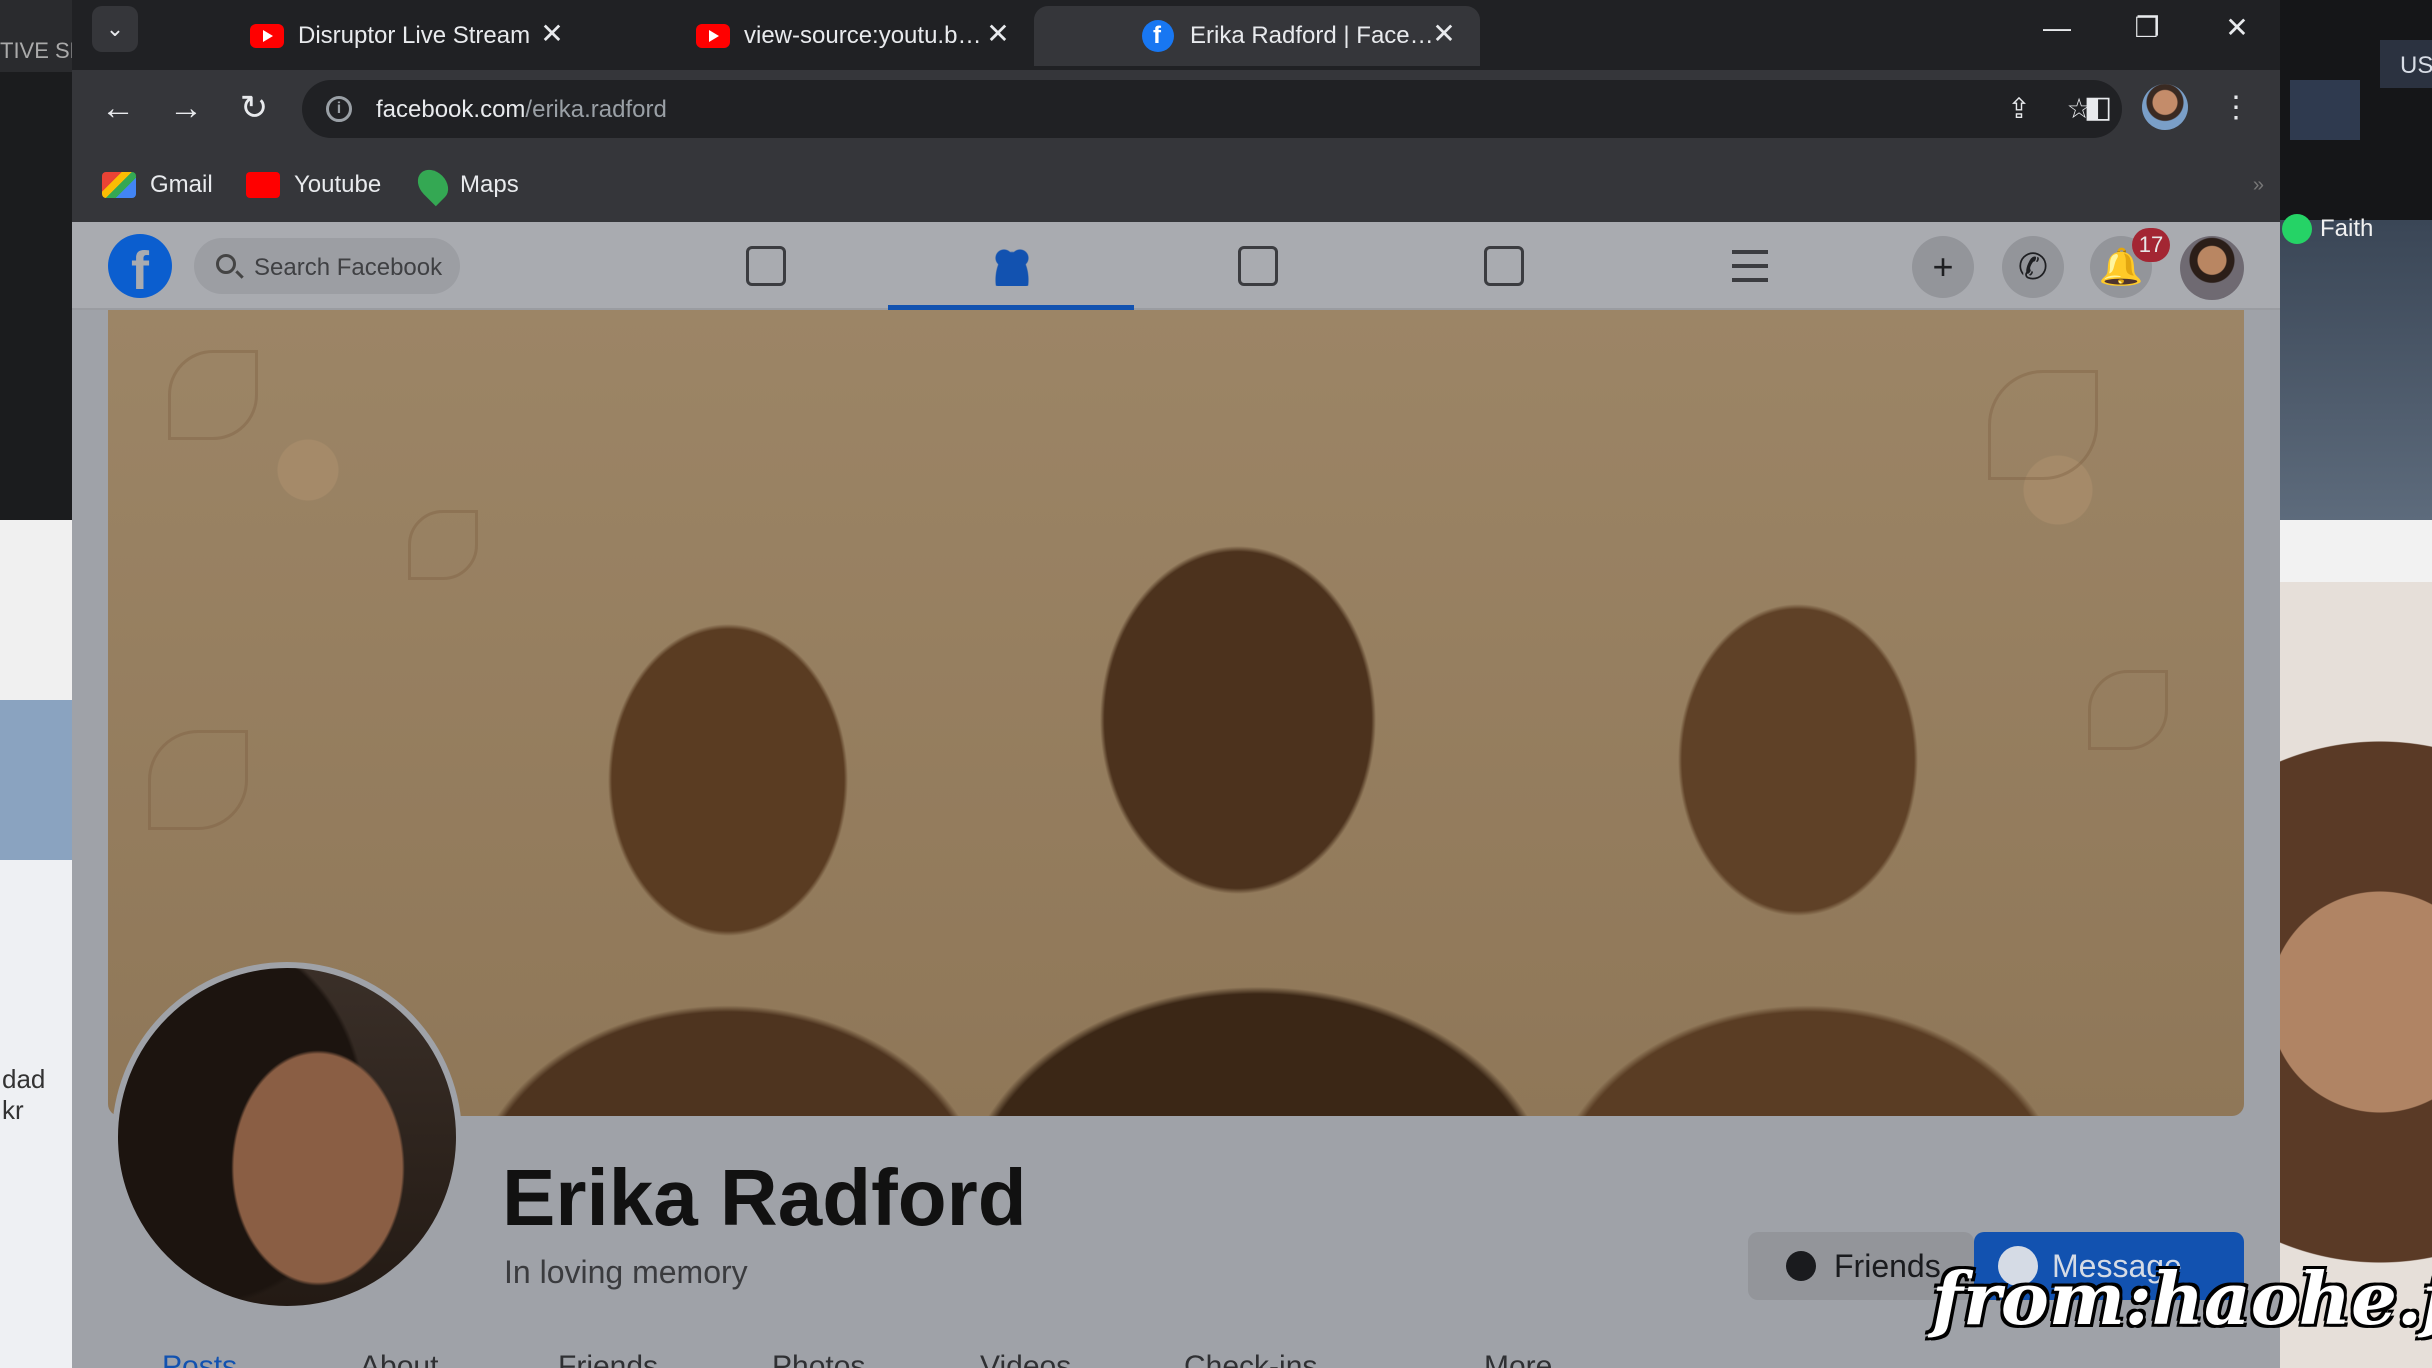  I want to click on minimize-button: —, so click(2057, 28).